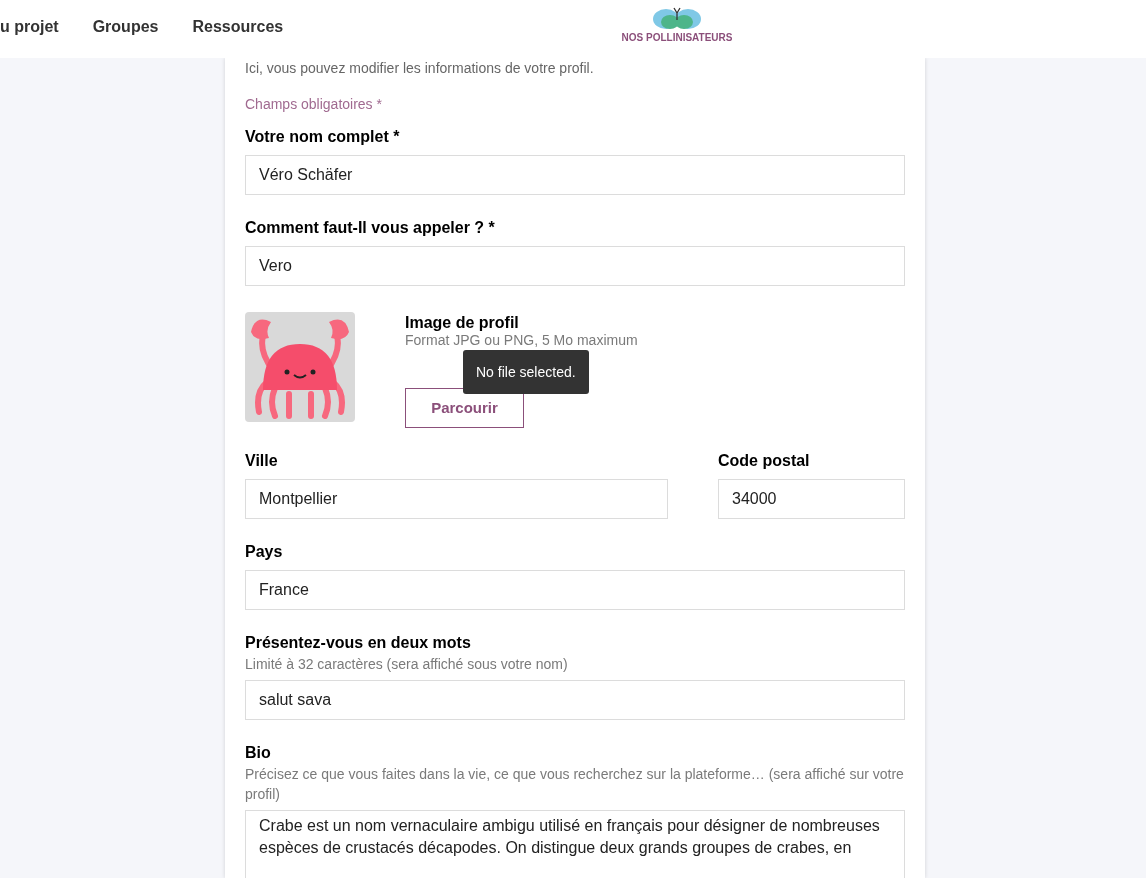 This screenshot has height=878, width=1146. I want to click on field-label: Votre nom complet *, so click(323, 137).